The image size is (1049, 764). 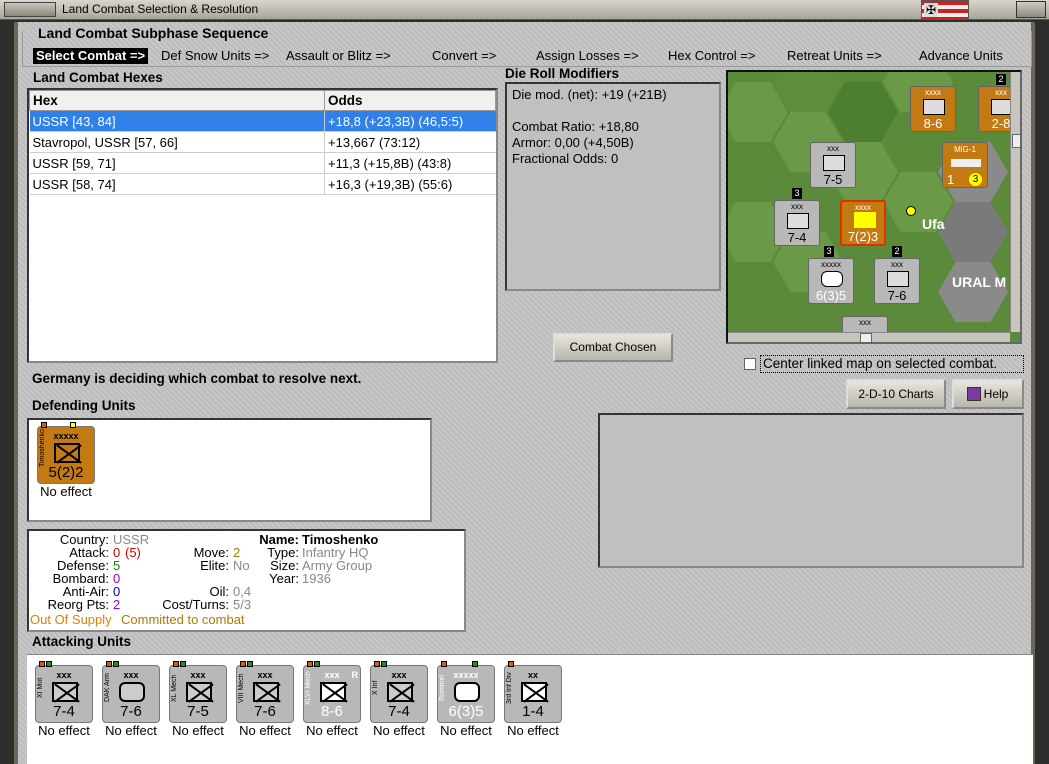 I want to click on map-hscroll-thumb, so click(x=866, y=337).